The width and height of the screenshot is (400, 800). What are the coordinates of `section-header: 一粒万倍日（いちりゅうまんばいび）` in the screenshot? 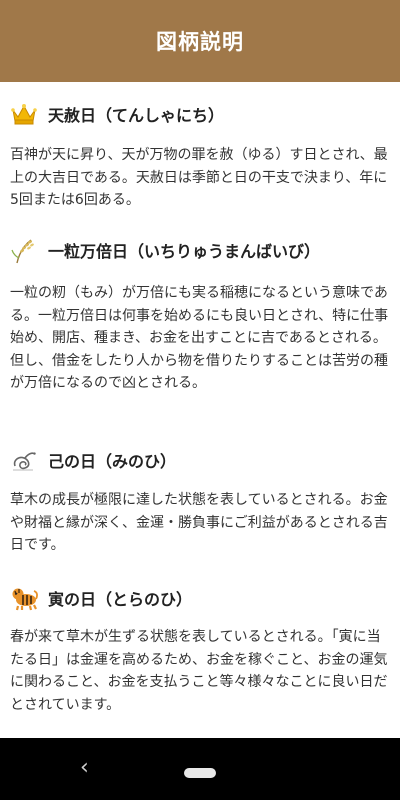 It's located at (165, 250).